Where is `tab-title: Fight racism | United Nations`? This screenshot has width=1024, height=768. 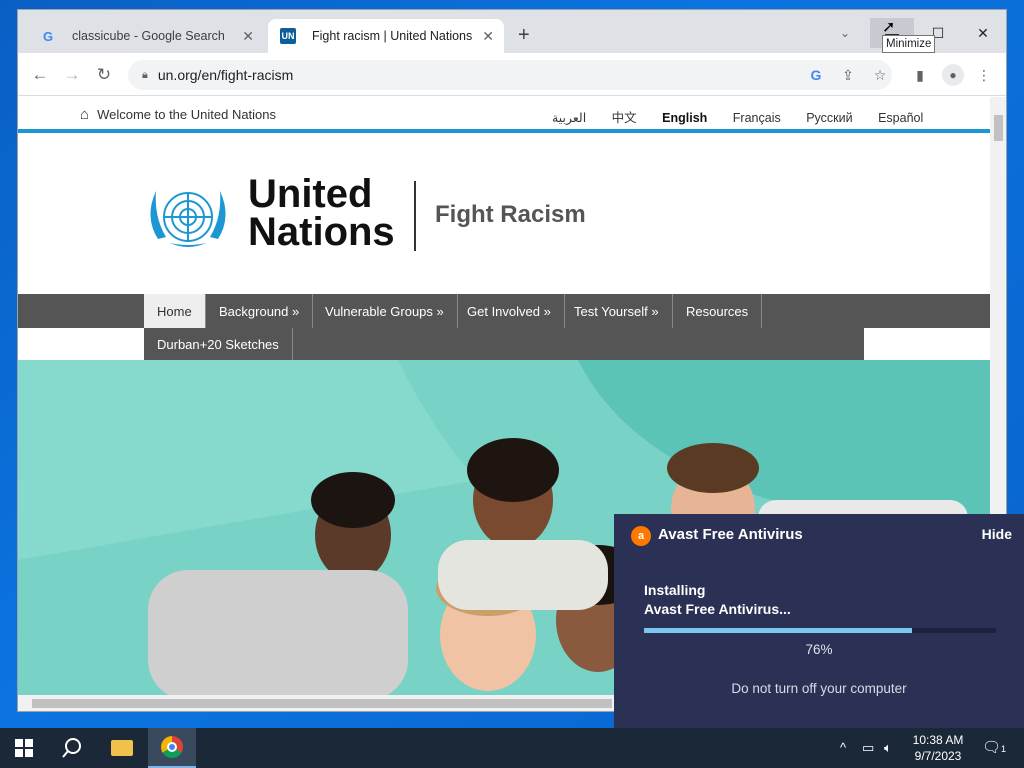
tab-title: Fight racism | United Nations is located at coordinates (392, 36).